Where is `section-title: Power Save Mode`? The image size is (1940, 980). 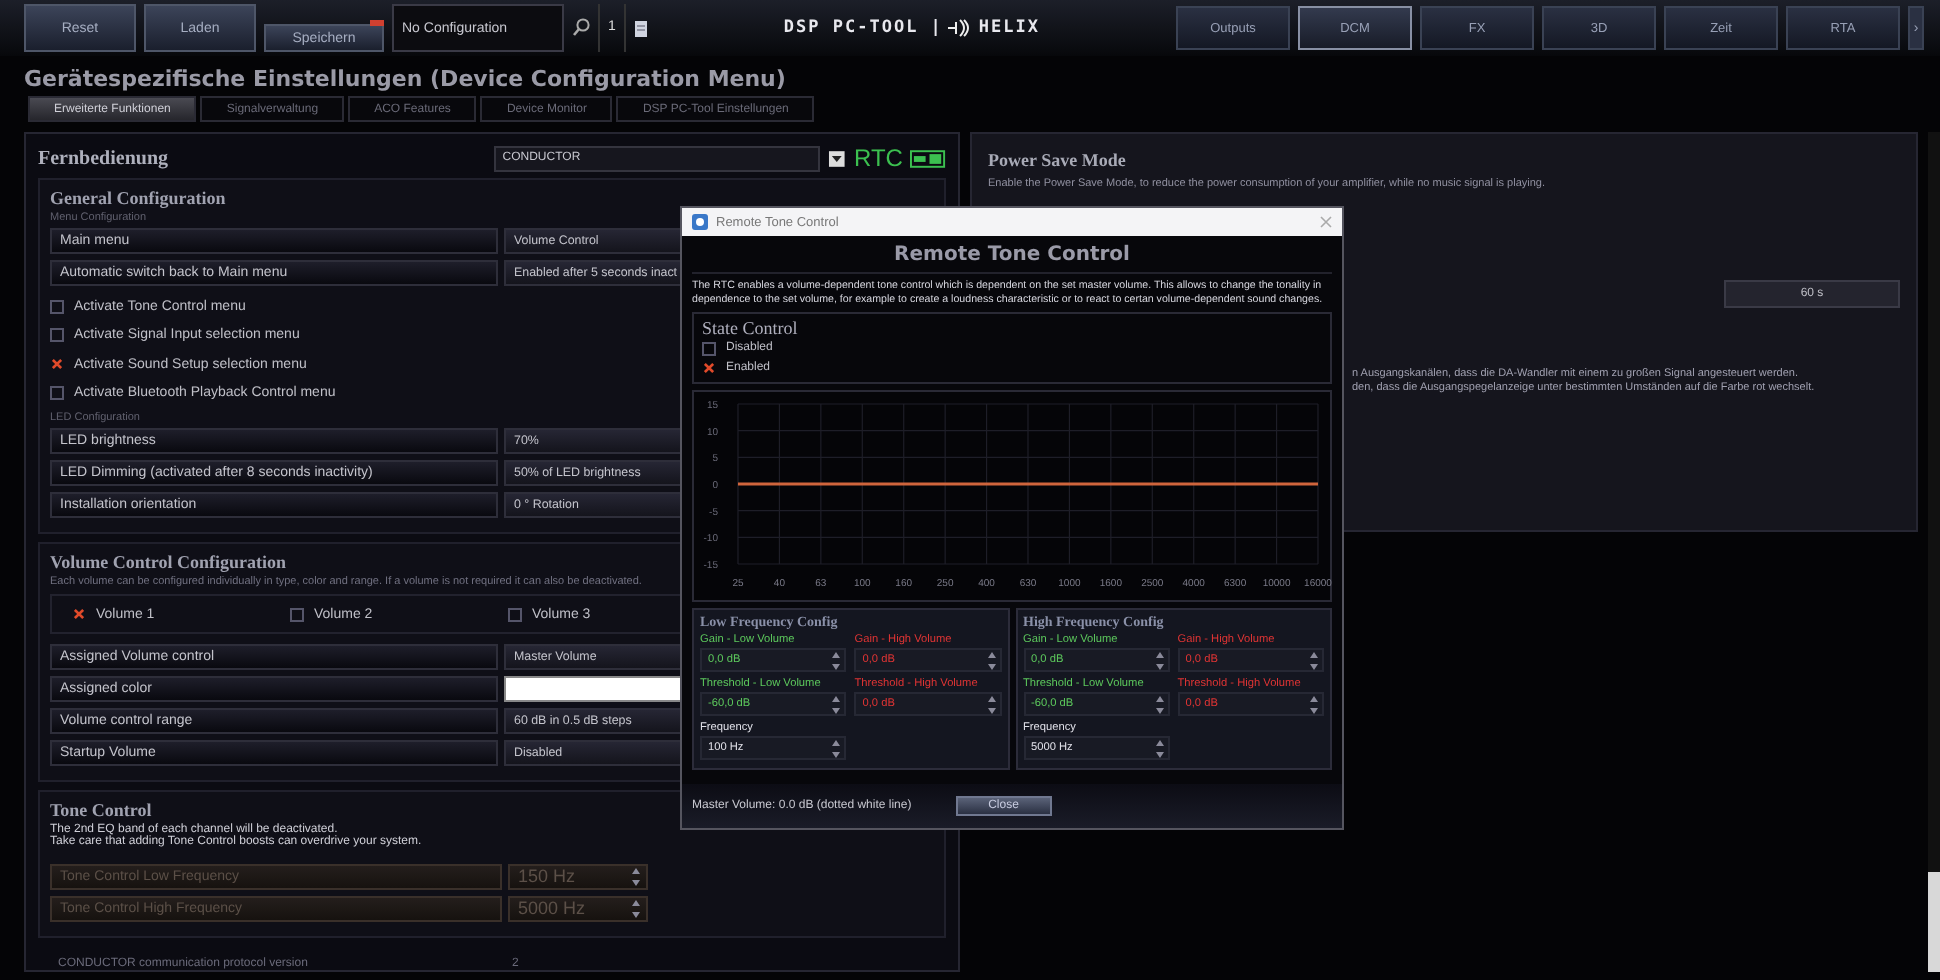 section-title: Power Save Mode is located at coordinates (1058, 160).